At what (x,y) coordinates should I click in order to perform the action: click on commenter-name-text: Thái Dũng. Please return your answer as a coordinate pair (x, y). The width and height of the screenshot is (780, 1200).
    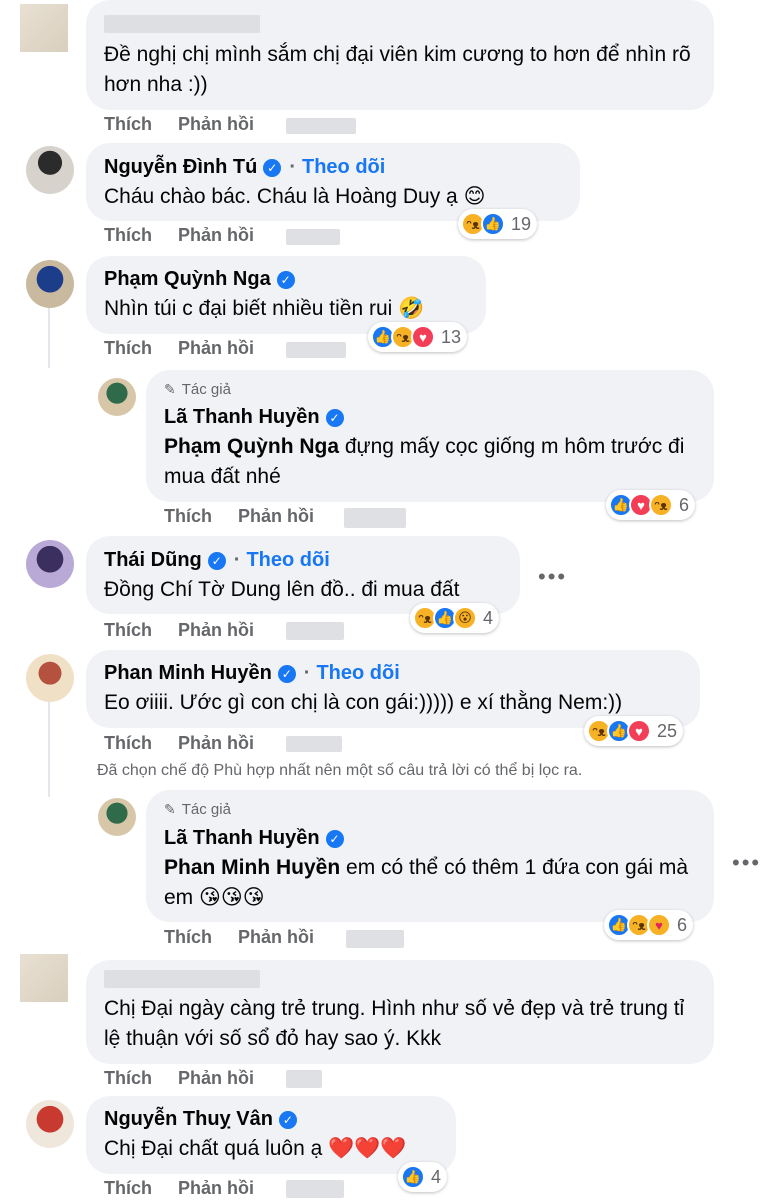
    Looking at the image, I should click on (153, 560).